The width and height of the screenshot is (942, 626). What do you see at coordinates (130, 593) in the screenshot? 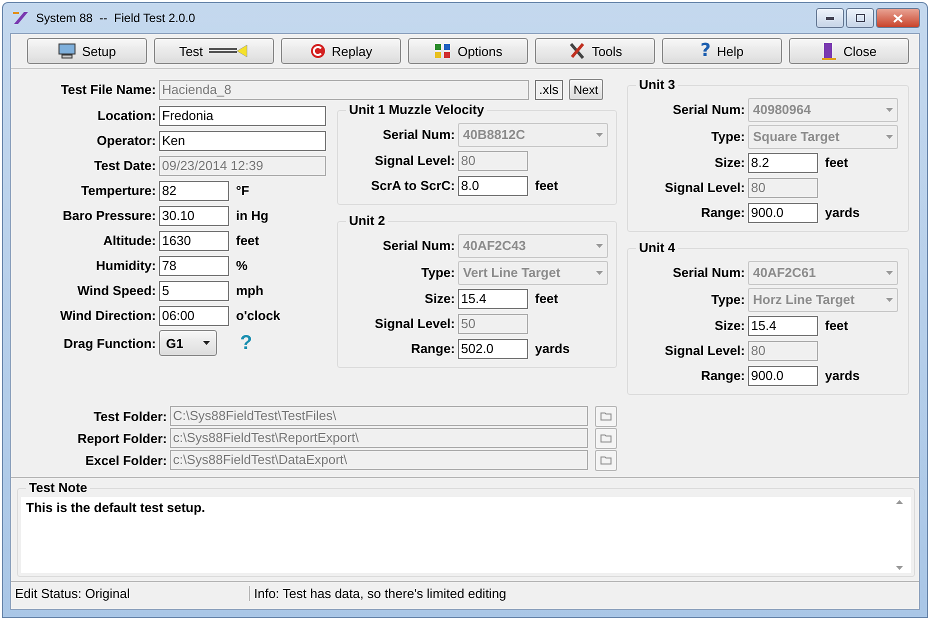
I see `status-text: Edit Status: Original` at bounding box center [130, 593].